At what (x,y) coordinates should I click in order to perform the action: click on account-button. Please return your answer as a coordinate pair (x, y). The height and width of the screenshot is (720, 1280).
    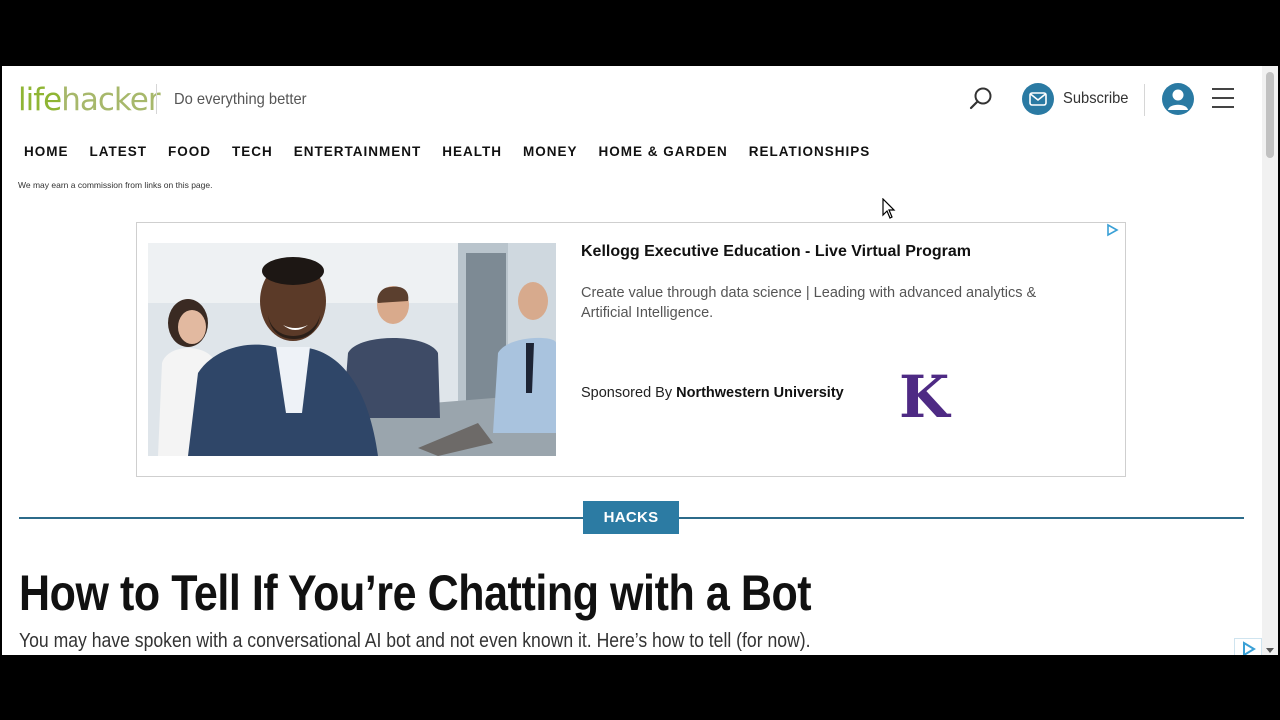
    Looking at the image, I should click on (1178, 99).